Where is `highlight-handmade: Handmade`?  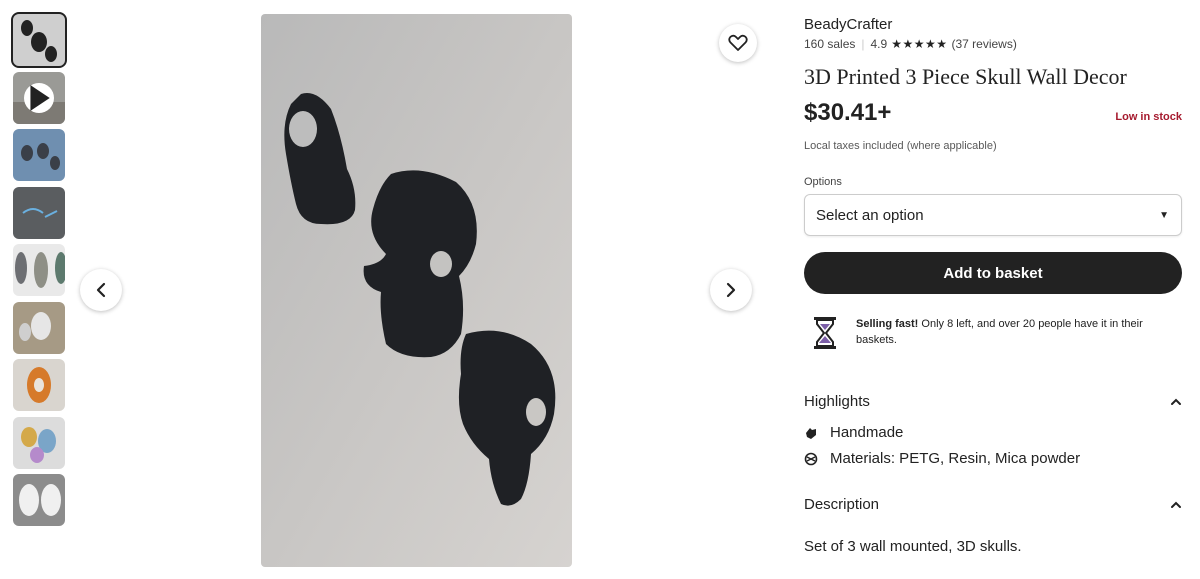
highlight-handmade: Handmade is located at coordinates (993, 432).